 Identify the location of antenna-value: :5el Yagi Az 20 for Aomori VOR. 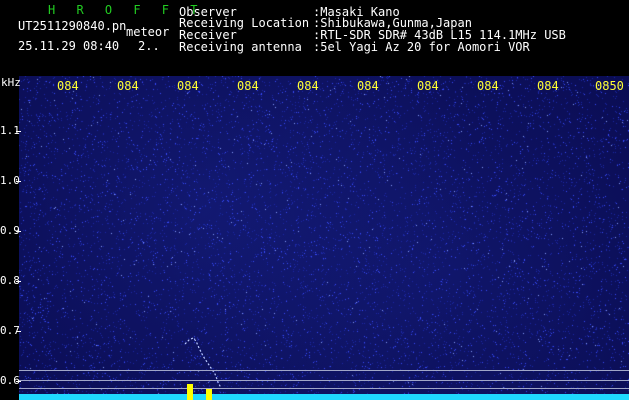
(421, 47).